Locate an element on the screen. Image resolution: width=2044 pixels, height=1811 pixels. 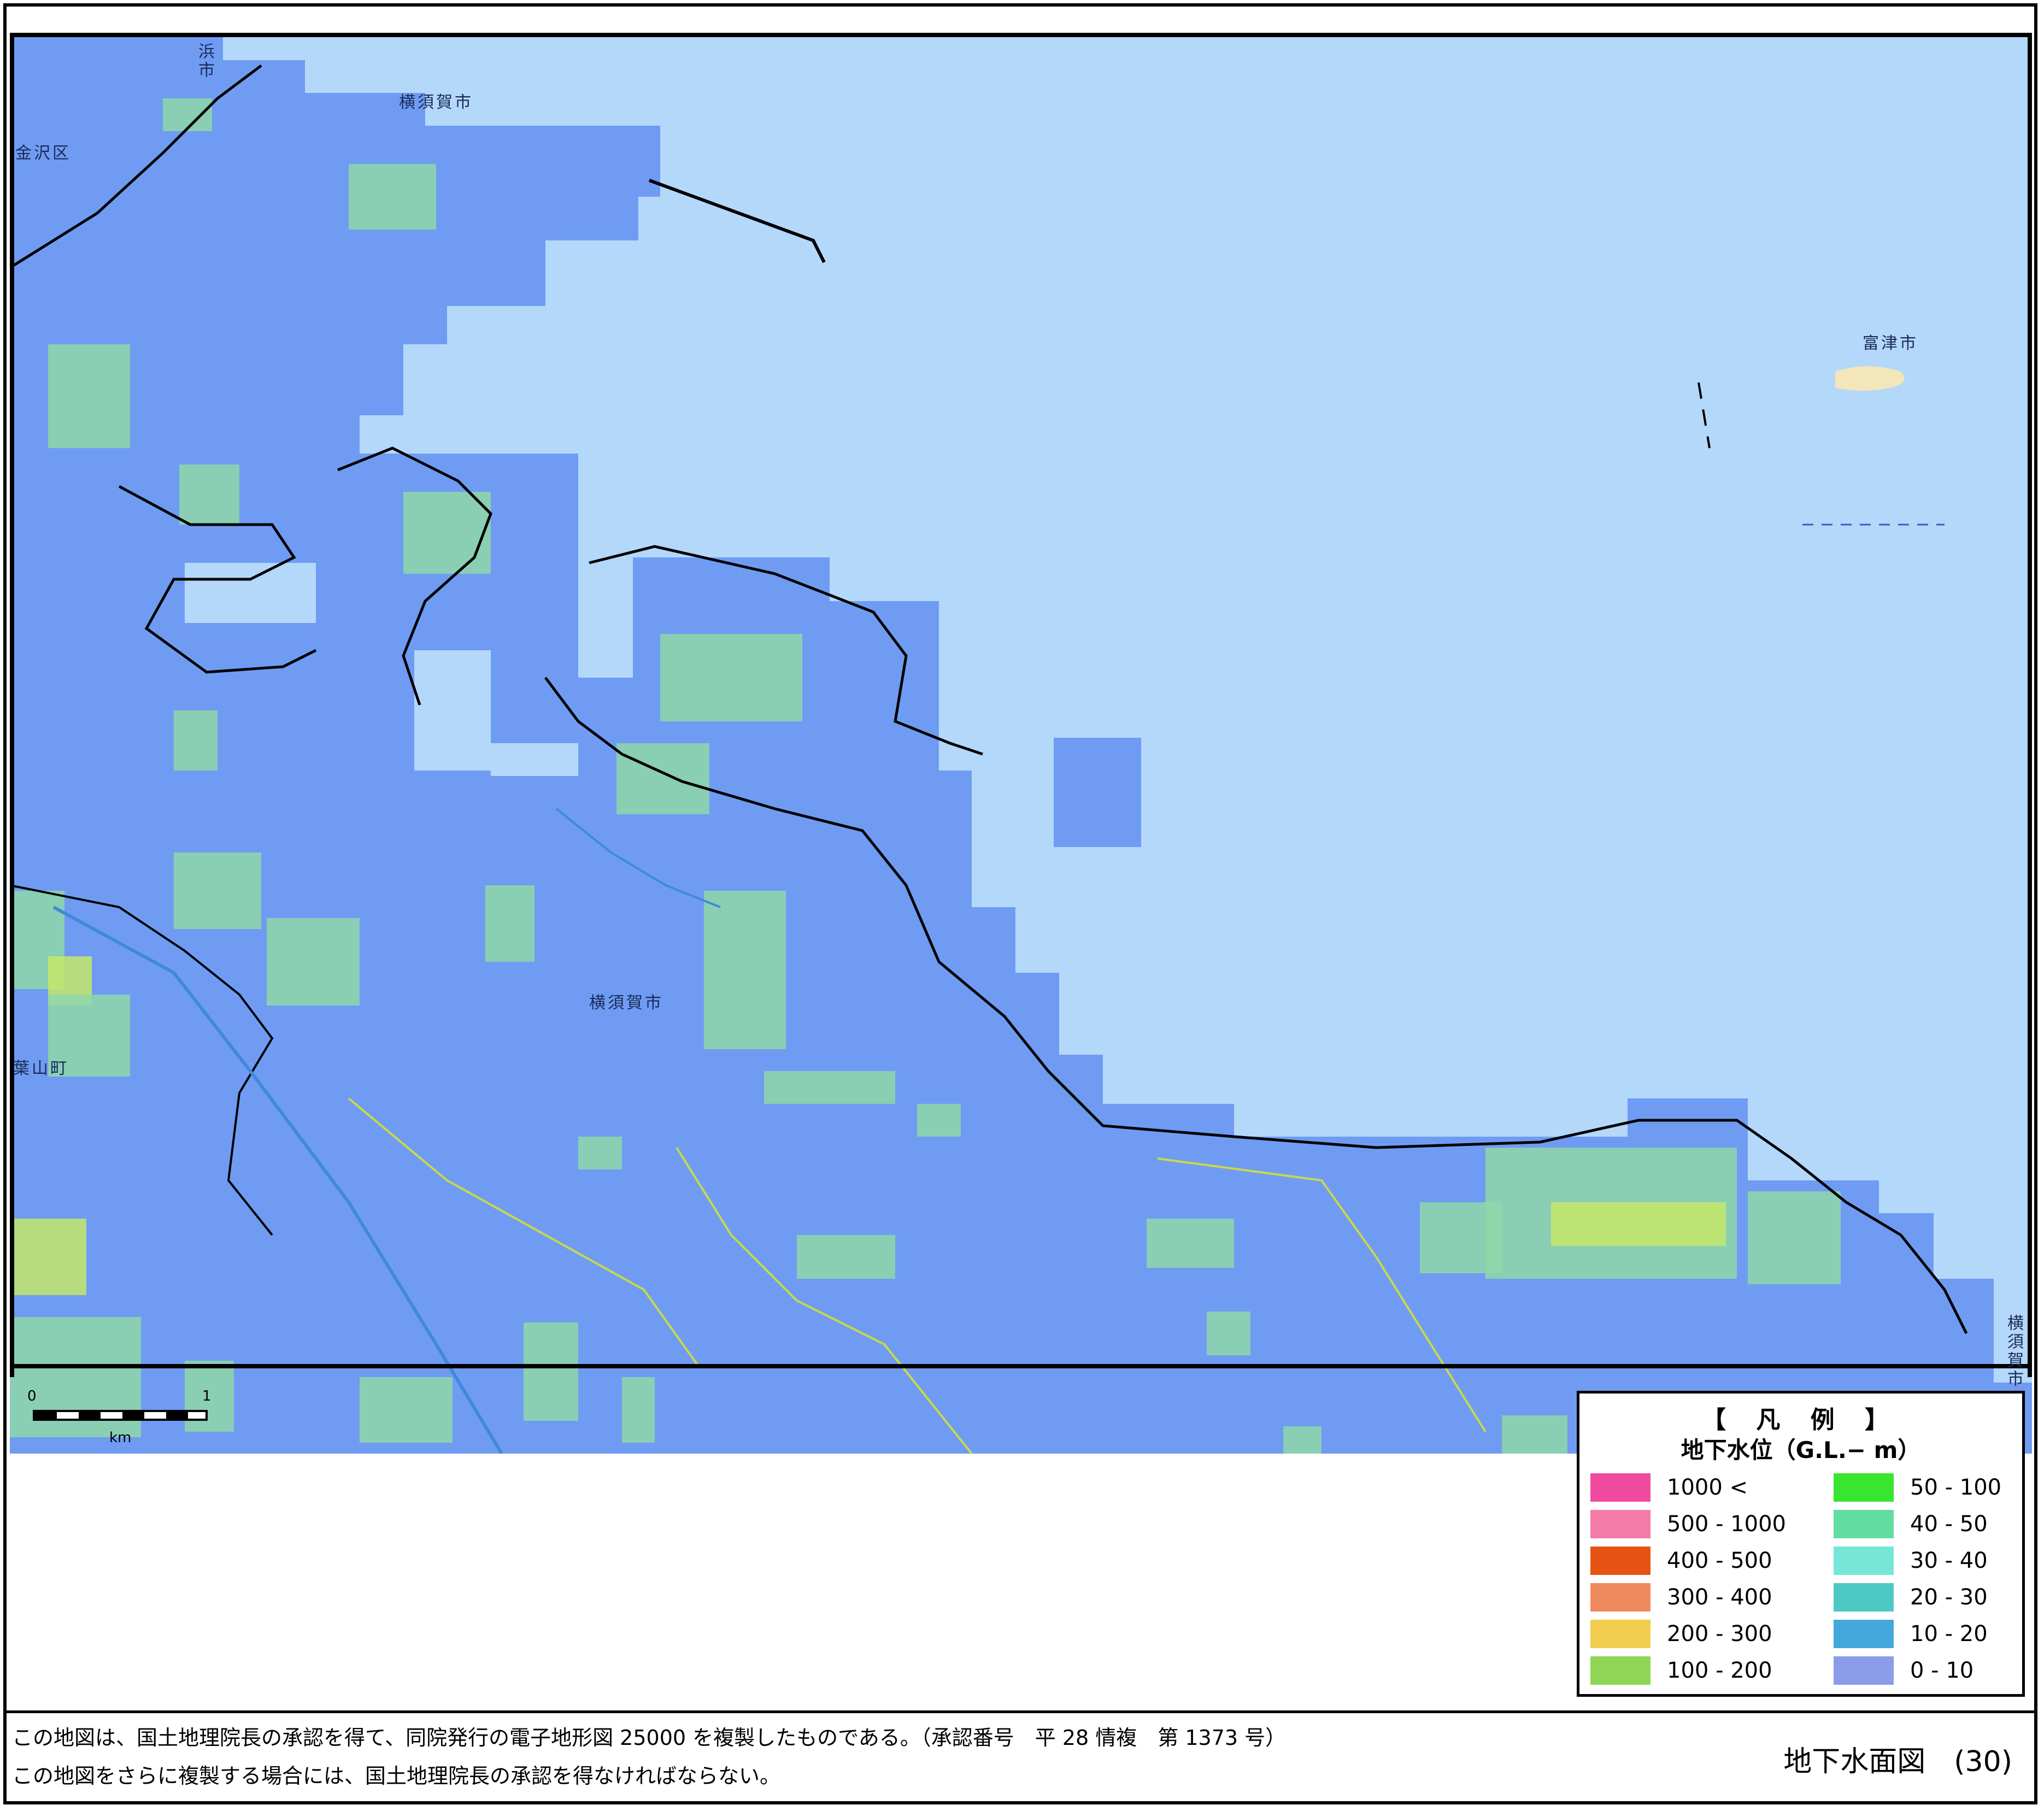
label-yokosuka-north: 横須賀市 is located at coordinates (436, 102).